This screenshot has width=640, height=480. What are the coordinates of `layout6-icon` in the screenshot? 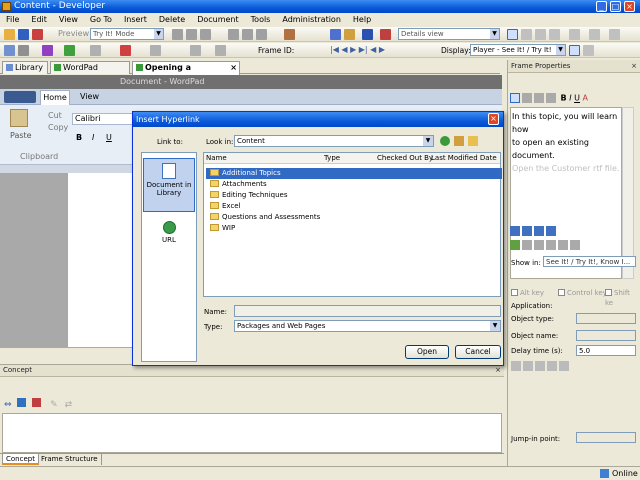 It's located at (594, 34).